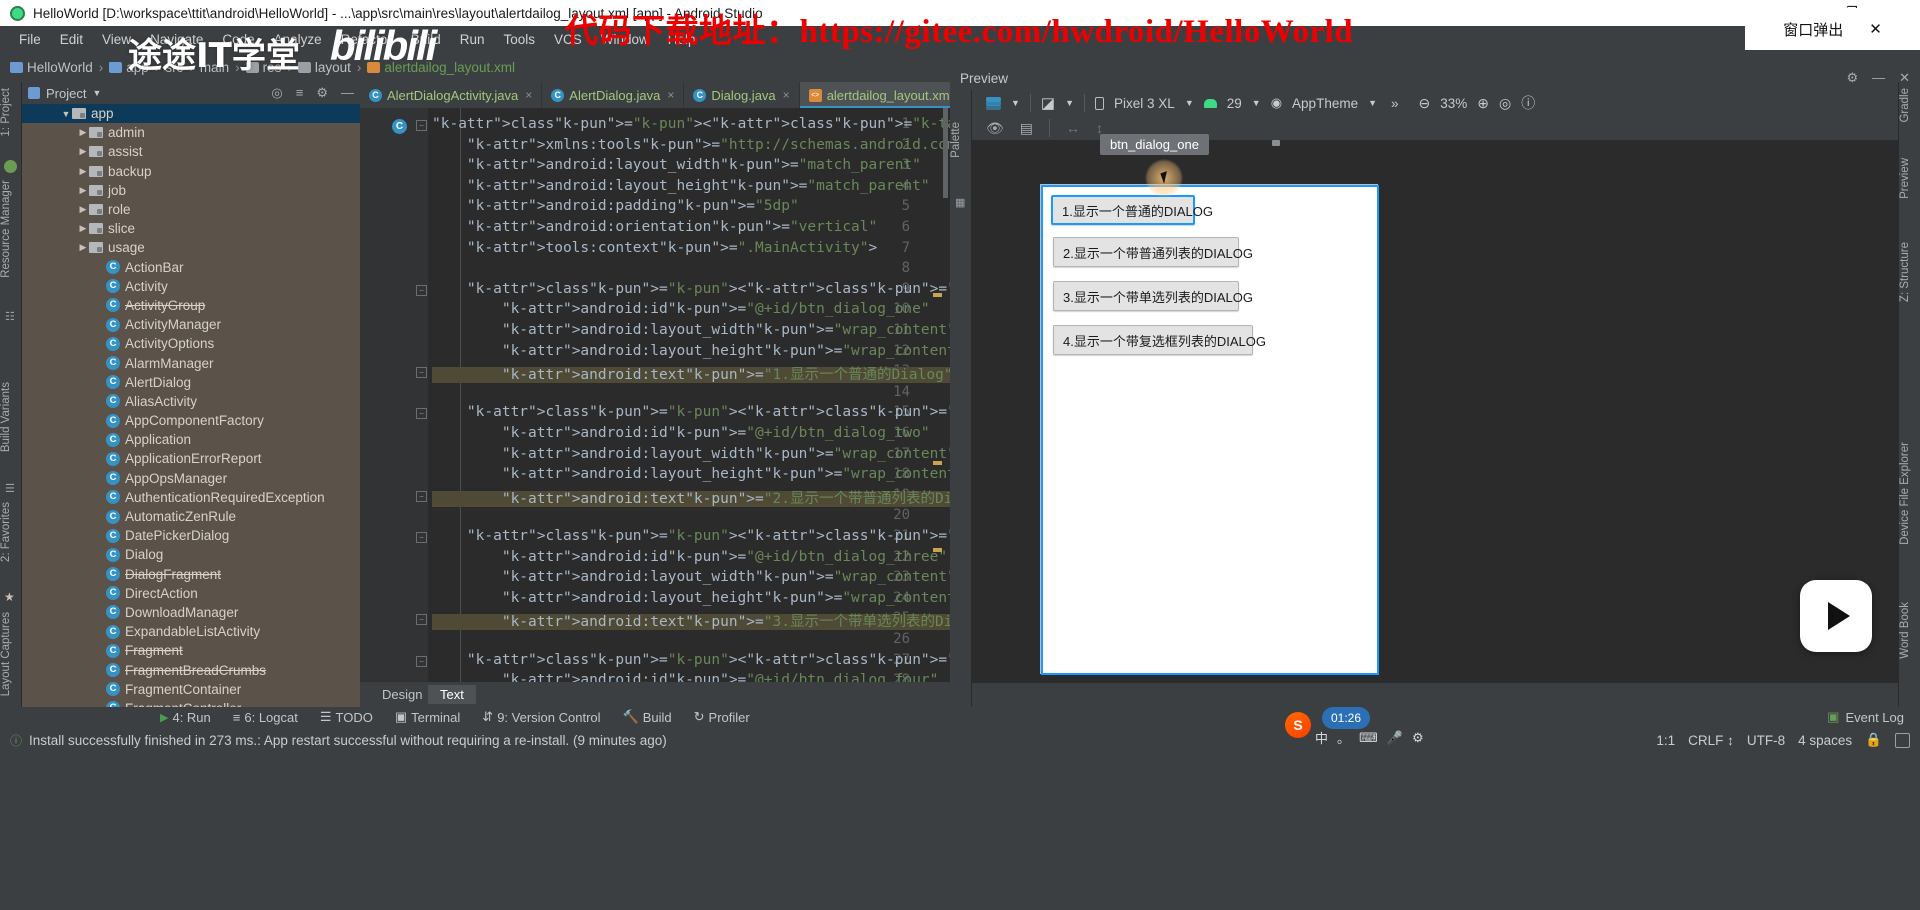  I want to click on file-encoding: UTF-8, so click(1766, 740).